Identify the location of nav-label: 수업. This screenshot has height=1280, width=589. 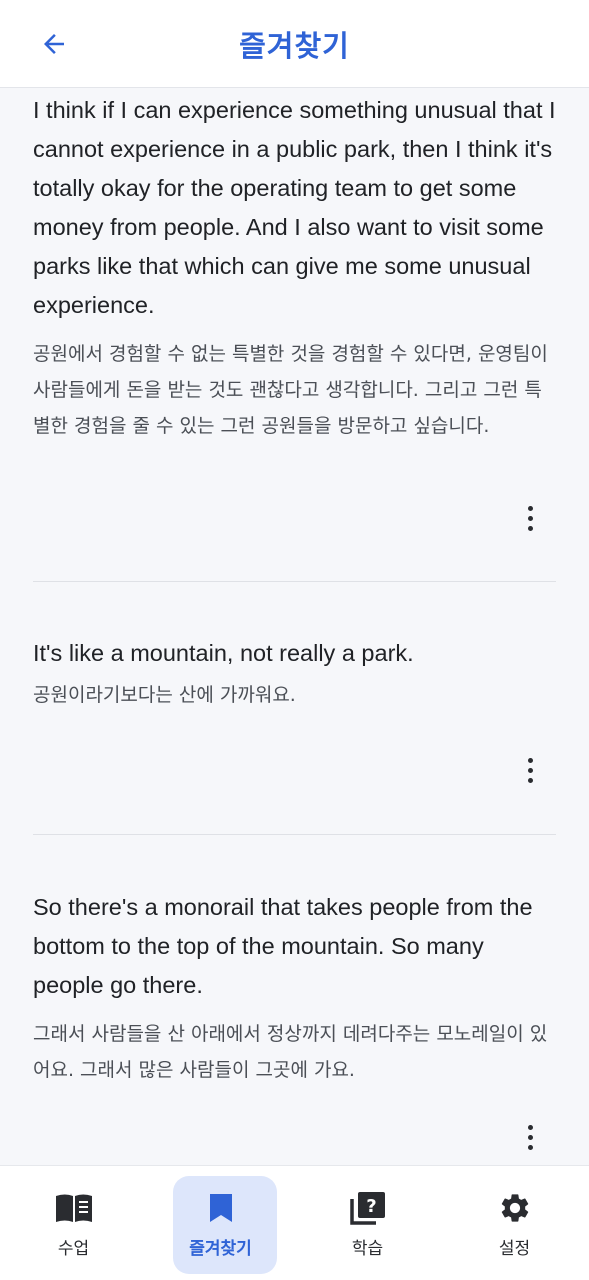
(73, 1249).